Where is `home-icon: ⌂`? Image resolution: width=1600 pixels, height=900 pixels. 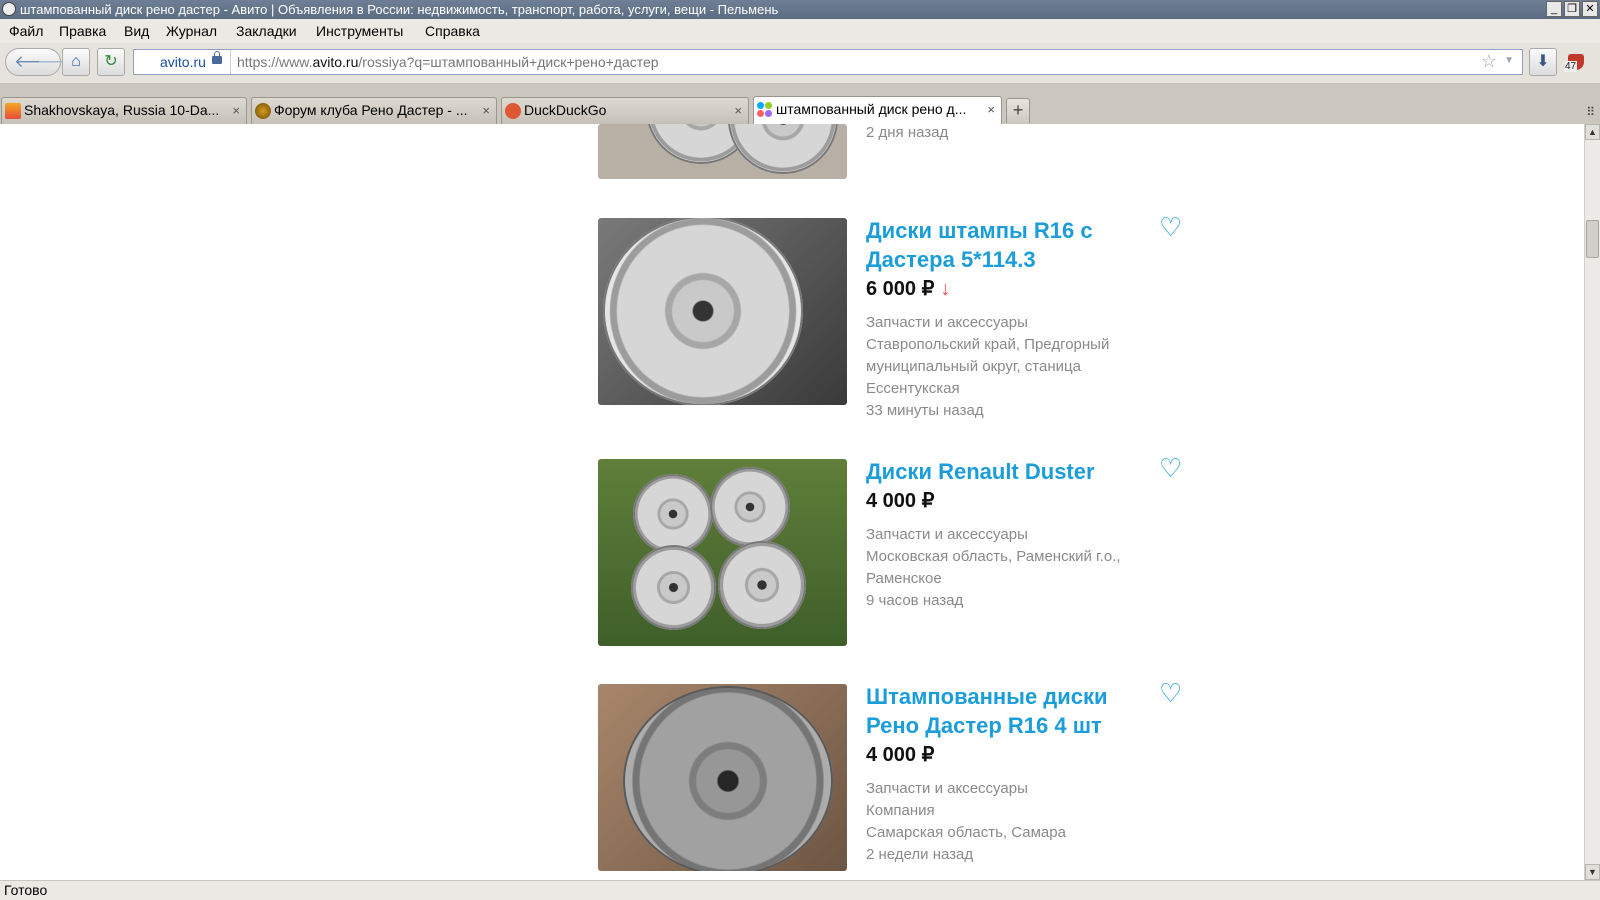 home-icon: ⌂ is located at coordinates (76, 61).